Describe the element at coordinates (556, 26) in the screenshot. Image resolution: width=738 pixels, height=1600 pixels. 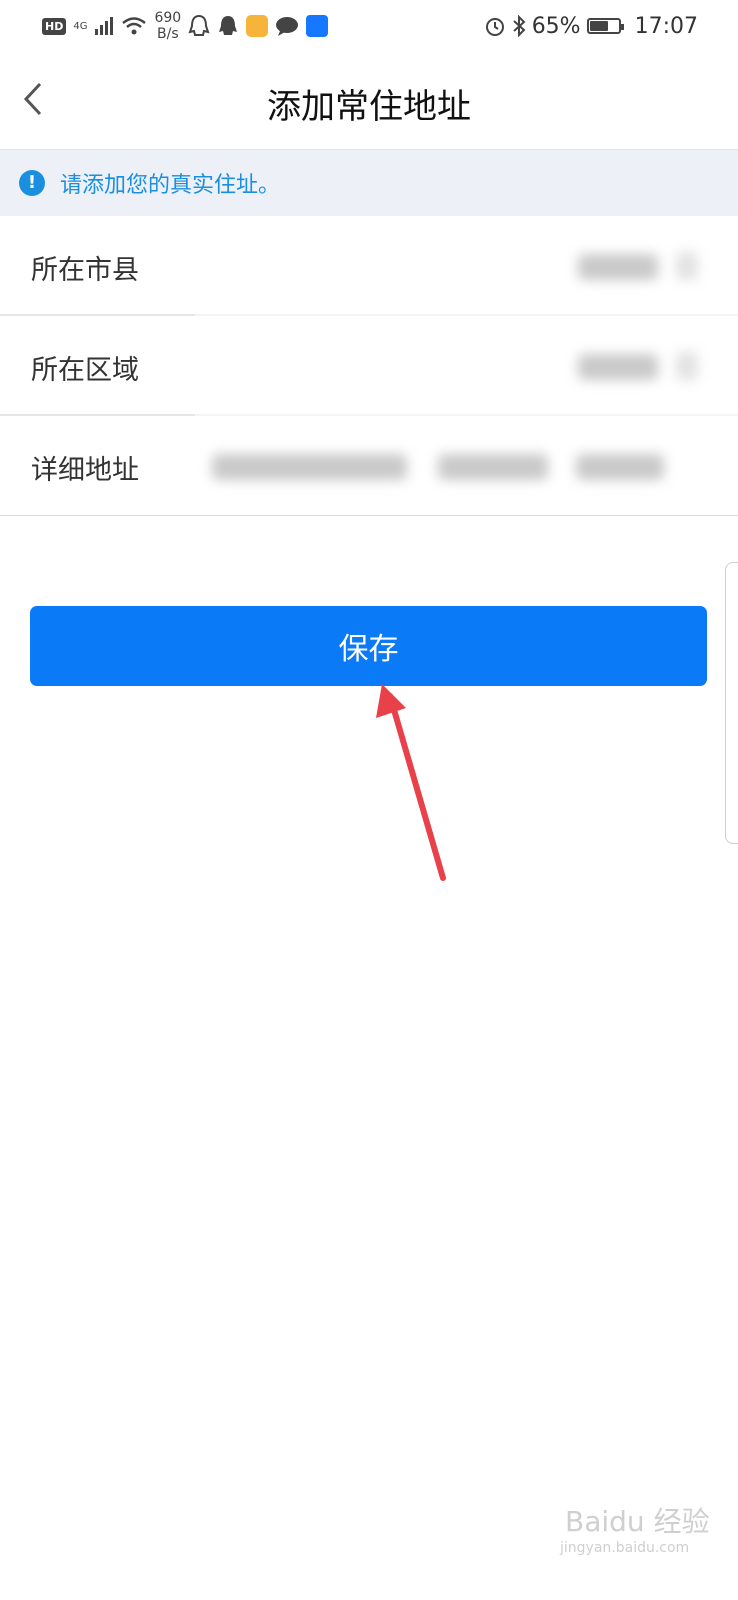
I see `battery-percent: 65%` at that location.